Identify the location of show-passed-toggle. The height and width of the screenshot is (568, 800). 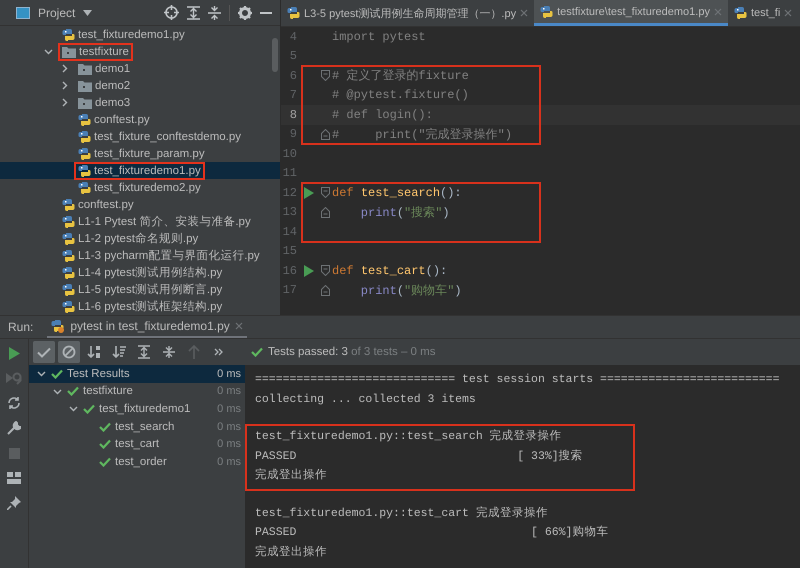
(44, 352).